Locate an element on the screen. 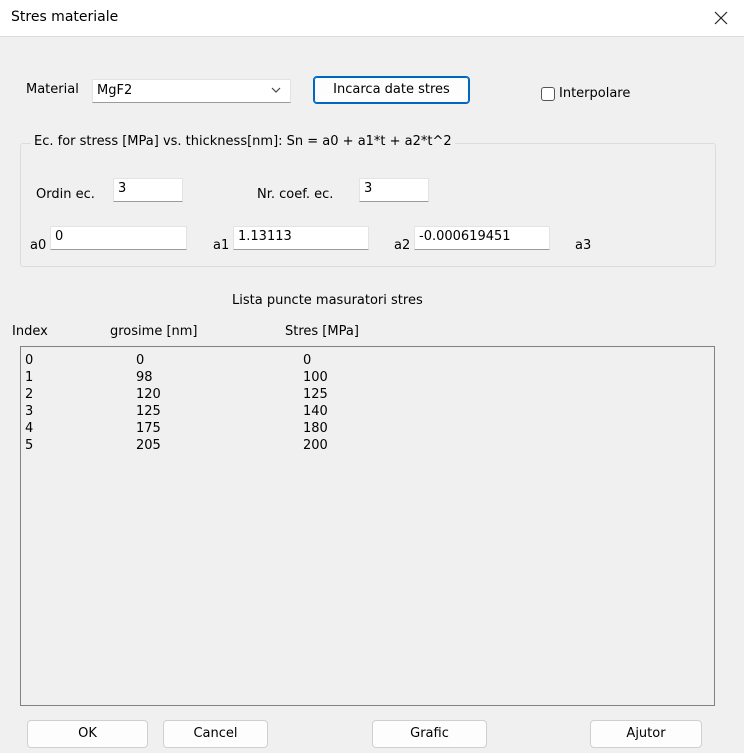 The width and height of the screenshot is (744, 753). material-label: Material is located at coordinates (52, 89).